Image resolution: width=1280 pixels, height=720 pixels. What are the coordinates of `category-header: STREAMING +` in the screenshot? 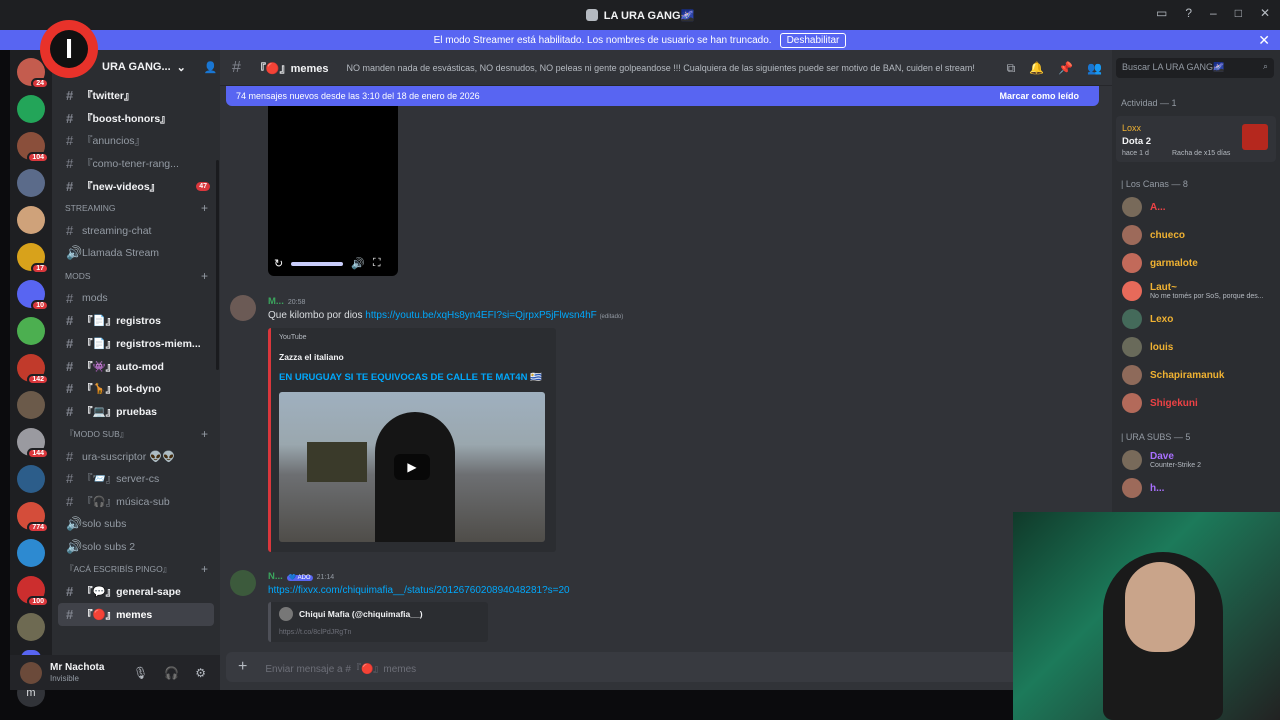 It's located at (136, 208).